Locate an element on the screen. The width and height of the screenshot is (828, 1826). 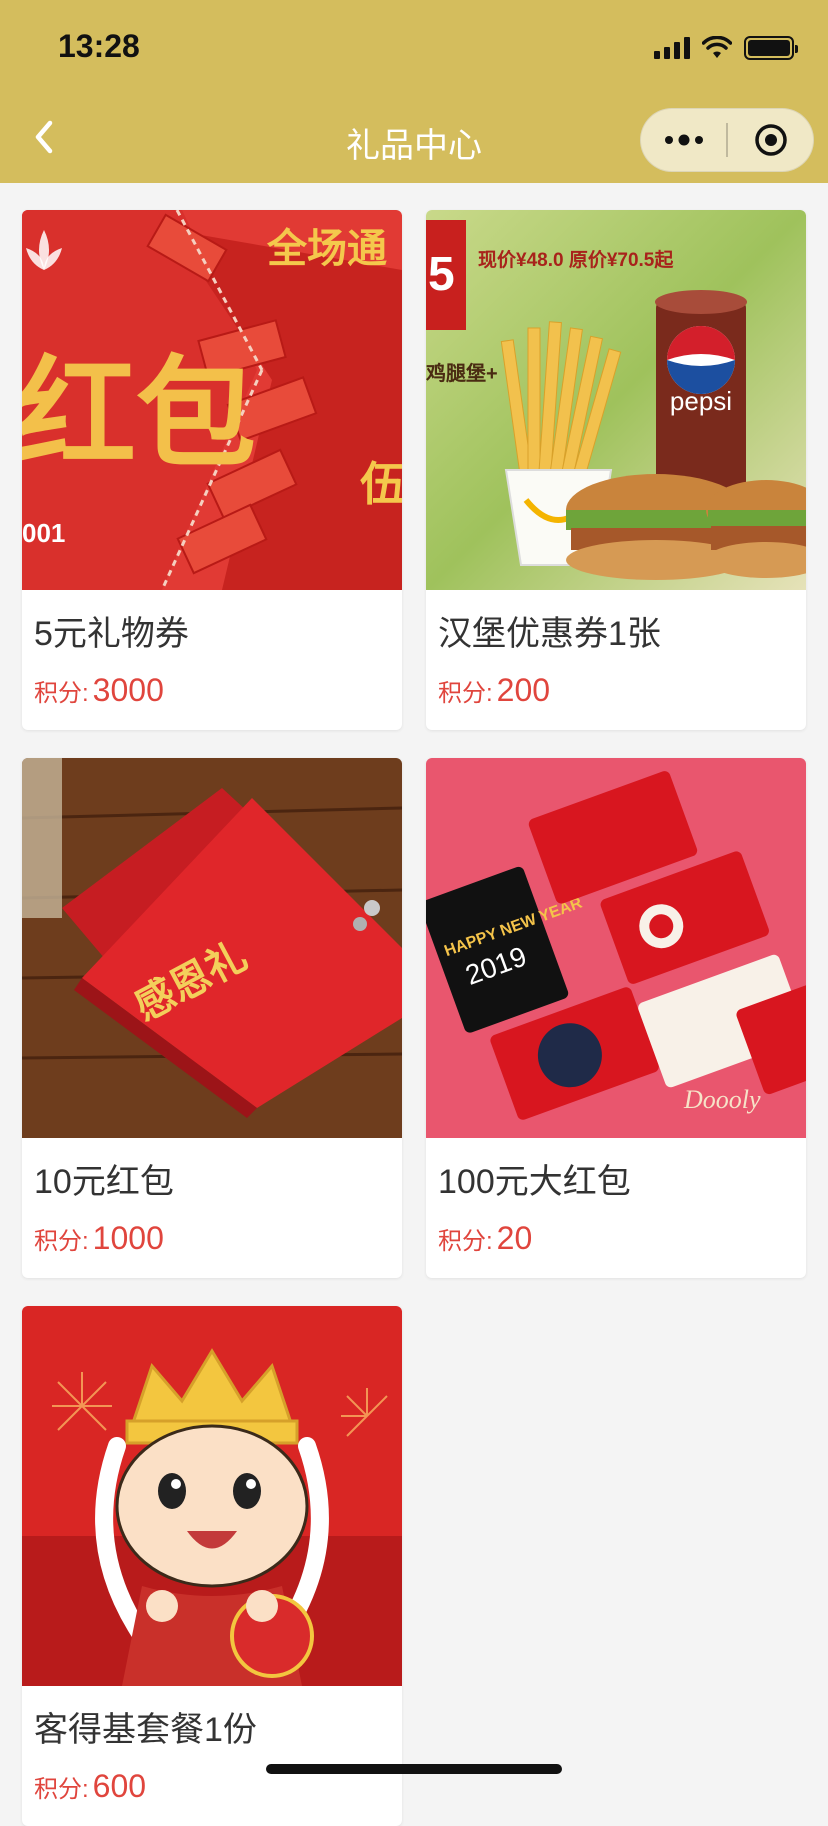
points-value: 20 is located at coordinates (514, 1238).